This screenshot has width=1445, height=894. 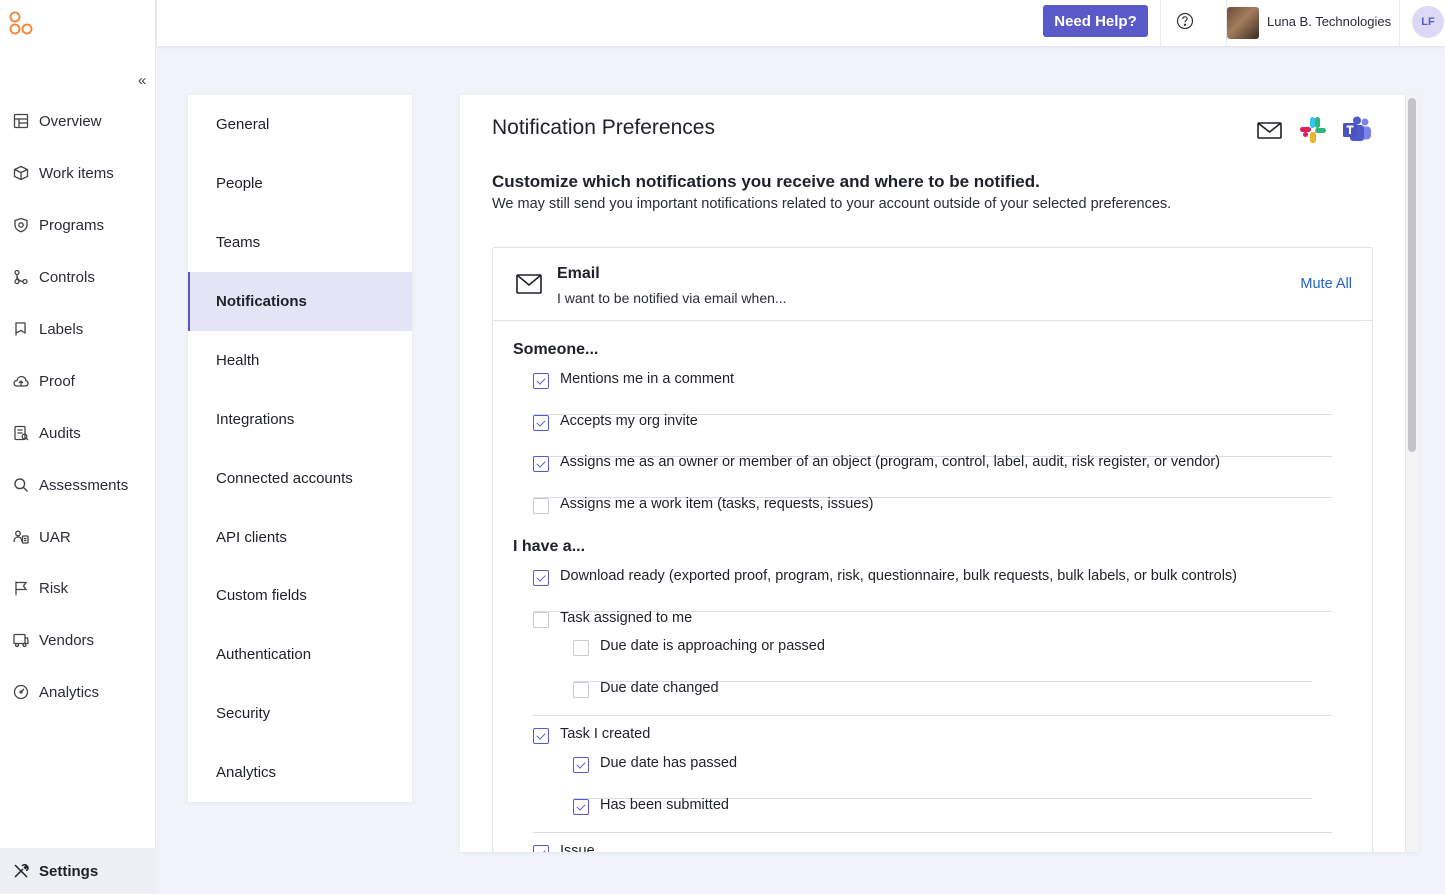 I want to click on settings-item-health: Health, so click(x=300, y=360).